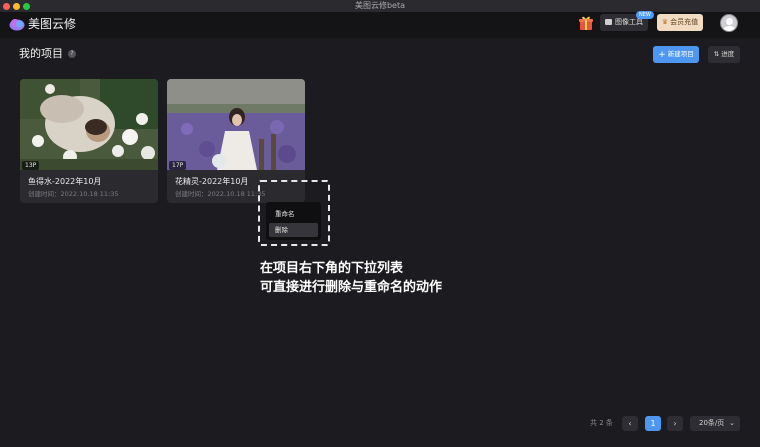 The height and width of the screenshot is (447, 760). What do you see at coordinates (653, 423) in the screenshot?
I see `page-number-current: 1` at bounding box center [653, 423].